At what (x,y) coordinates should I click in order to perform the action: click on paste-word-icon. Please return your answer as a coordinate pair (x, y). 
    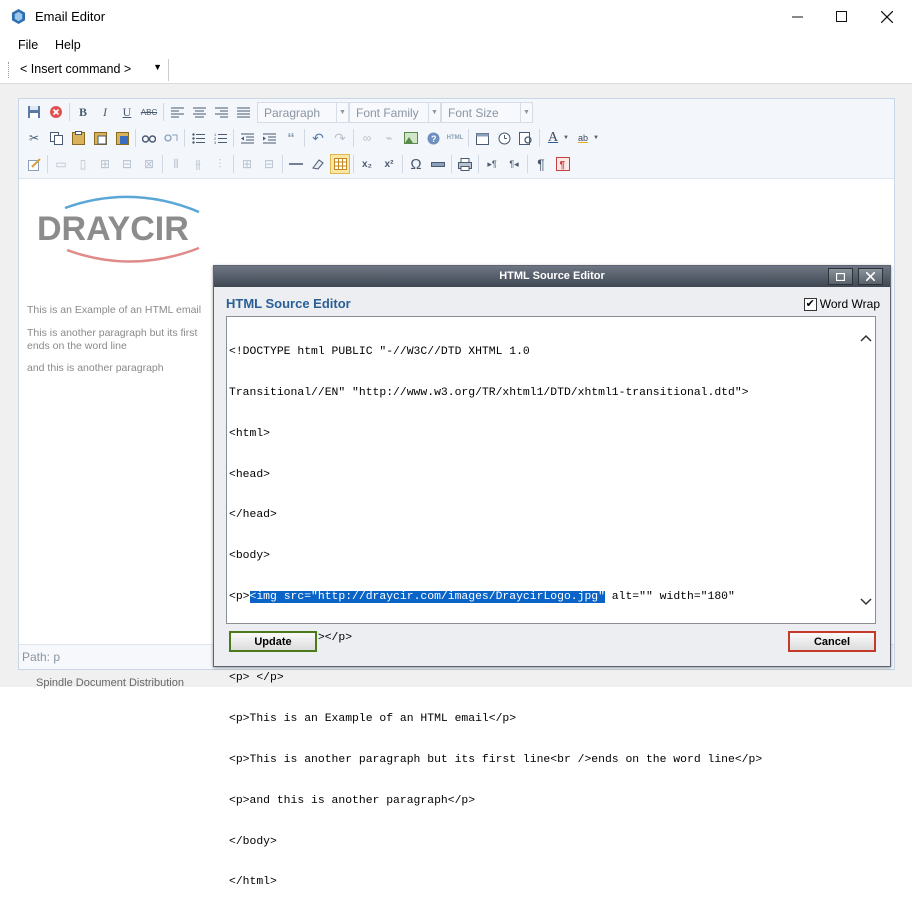
    Looking at the image, I should click on (122, 138).